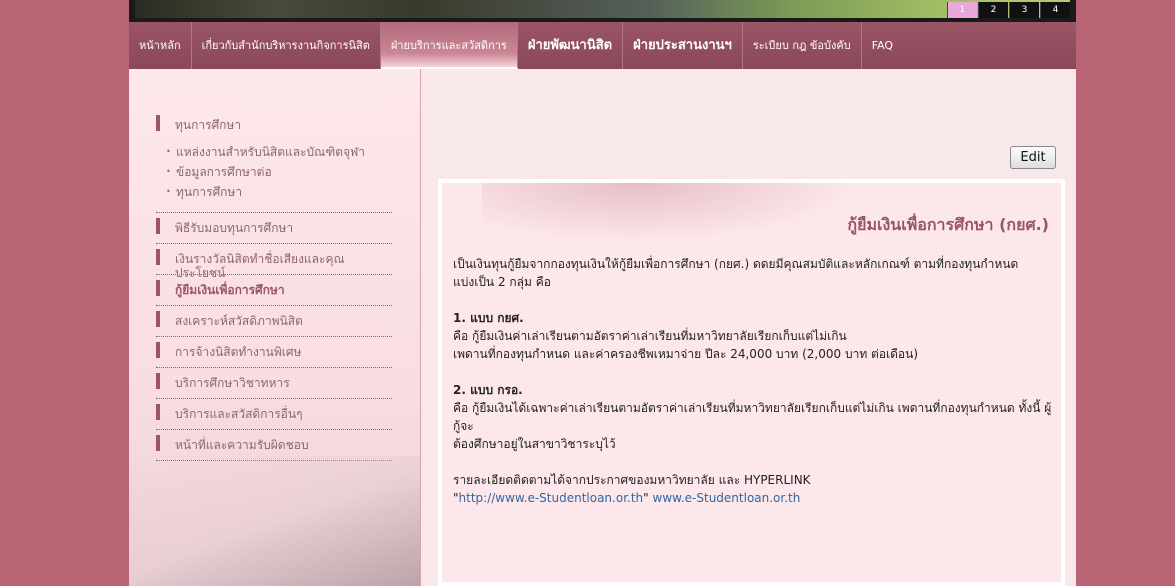 The image size is (1175, 586). I want to click on slide-button-1: 1, so click(962, 10).